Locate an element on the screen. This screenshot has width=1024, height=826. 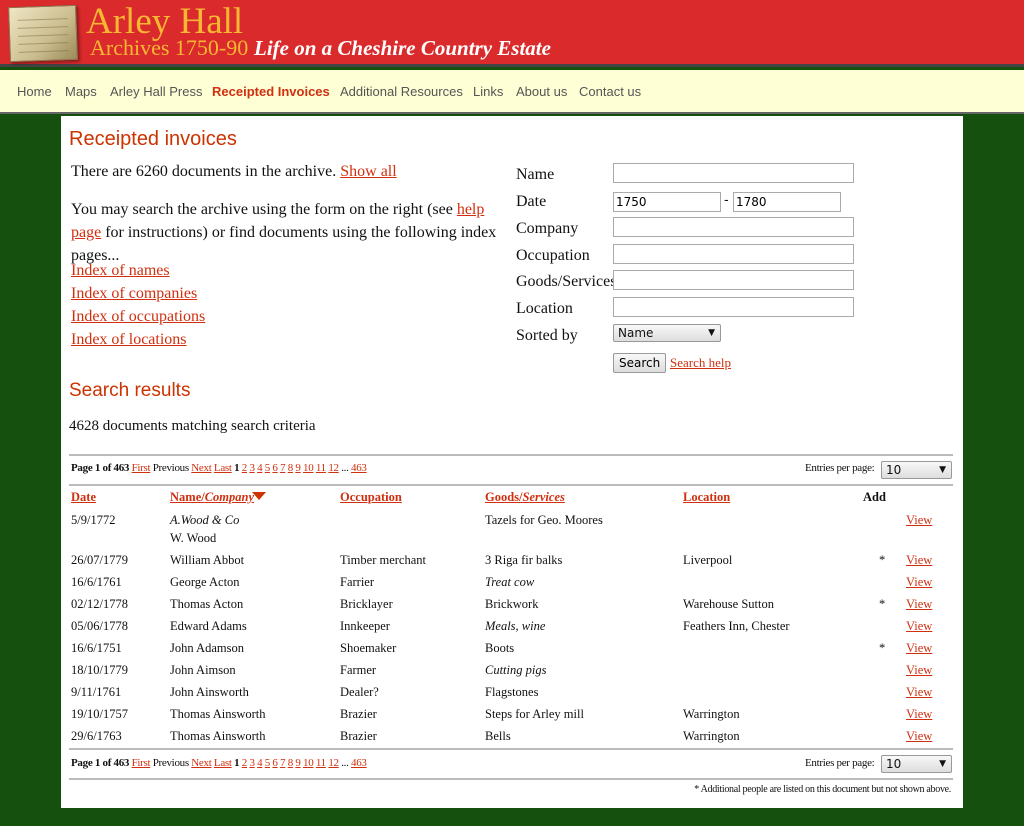
goods-cell: 3 Riga fir balks is located at coordinates (524, 560).